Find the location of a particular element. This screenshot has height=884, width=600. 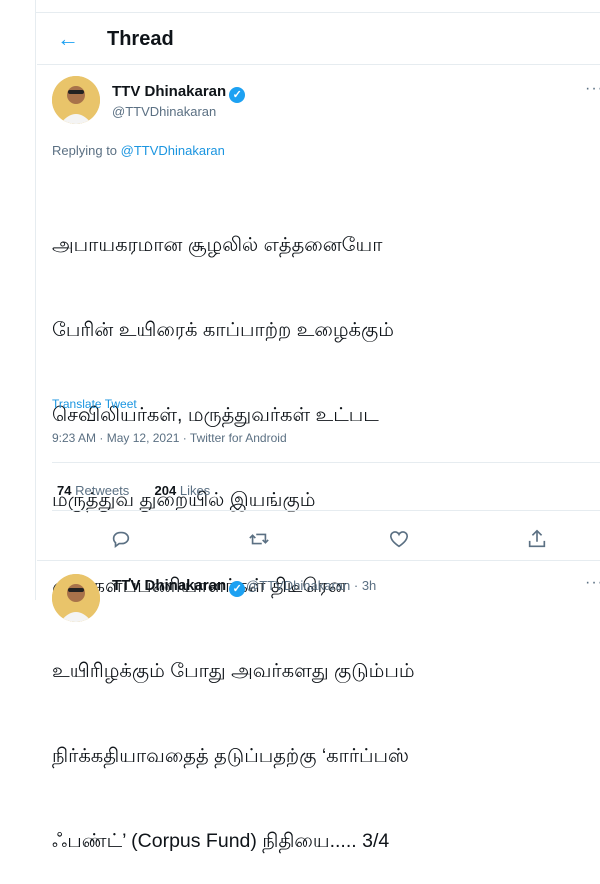

replying-prefix: Replying to is located at coordinates (86, 150).